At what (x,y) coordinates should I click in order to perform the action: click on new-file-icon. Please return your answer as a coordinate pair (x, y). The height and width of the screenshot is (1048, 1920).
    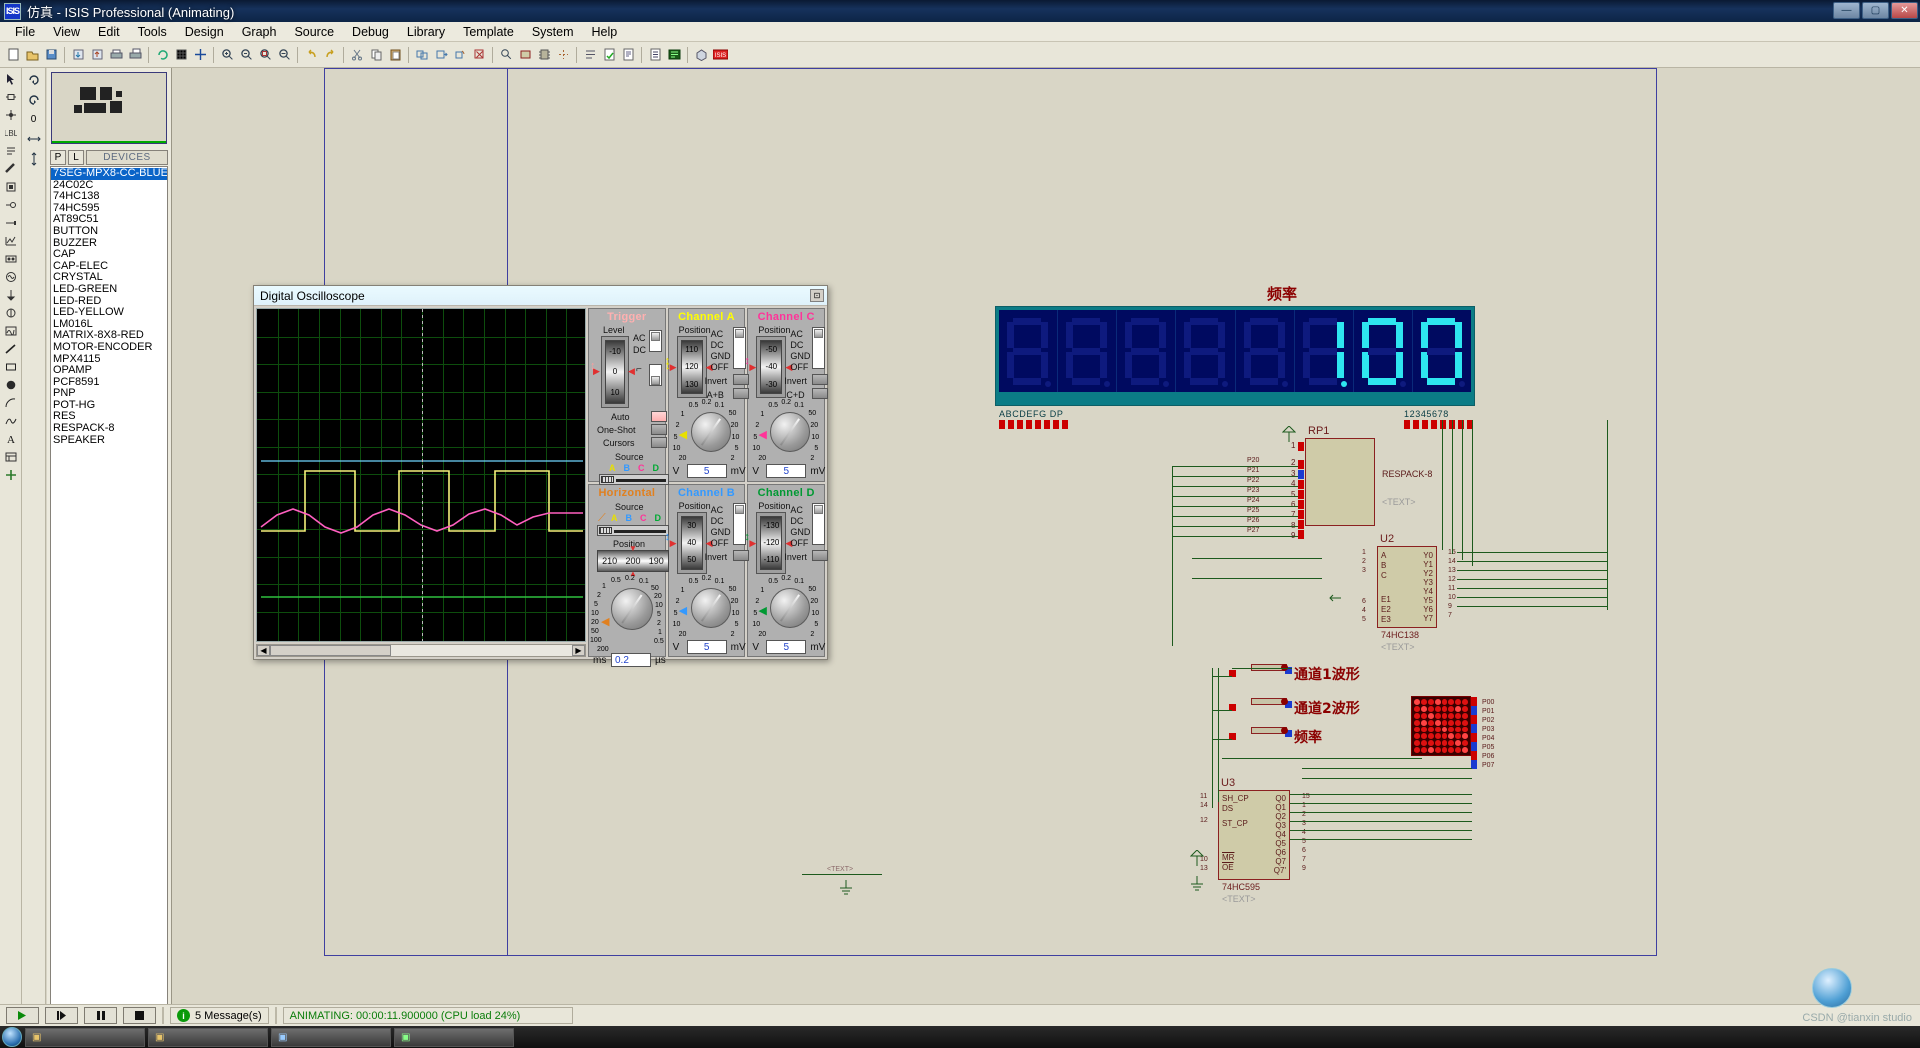
    Looking at the image, I should click on (13, 55).